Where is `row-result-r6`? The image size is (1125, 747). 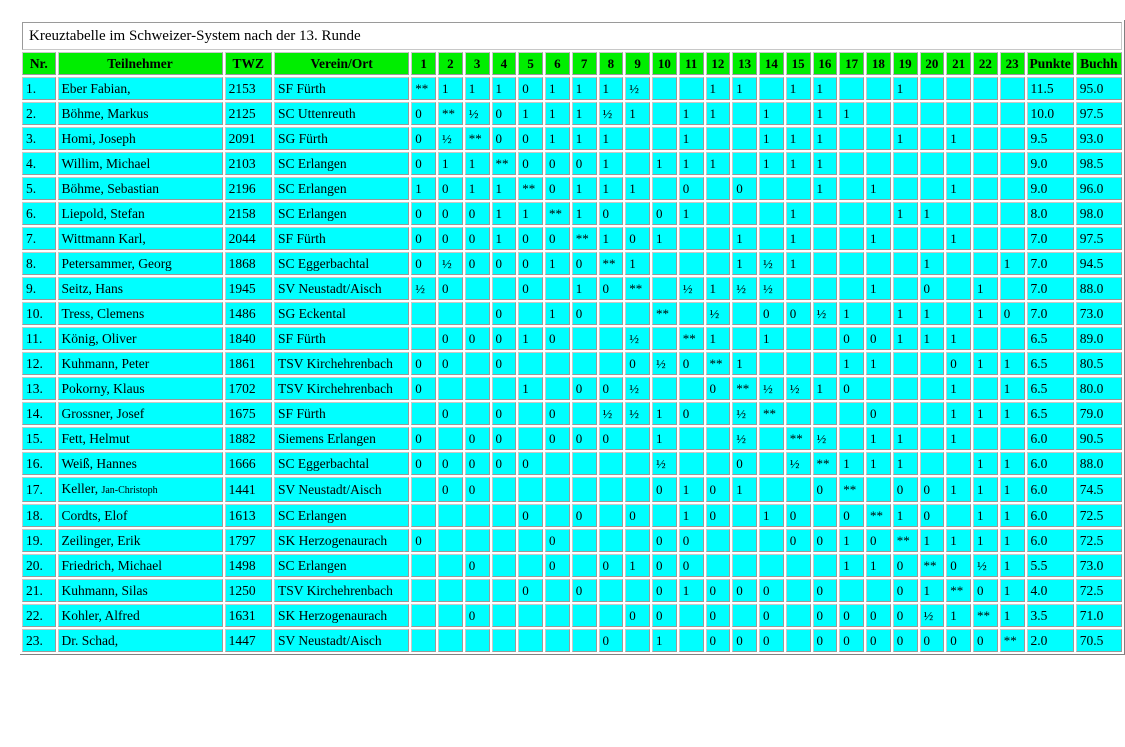 row-result-r6 is located at coordinates (557, 640).